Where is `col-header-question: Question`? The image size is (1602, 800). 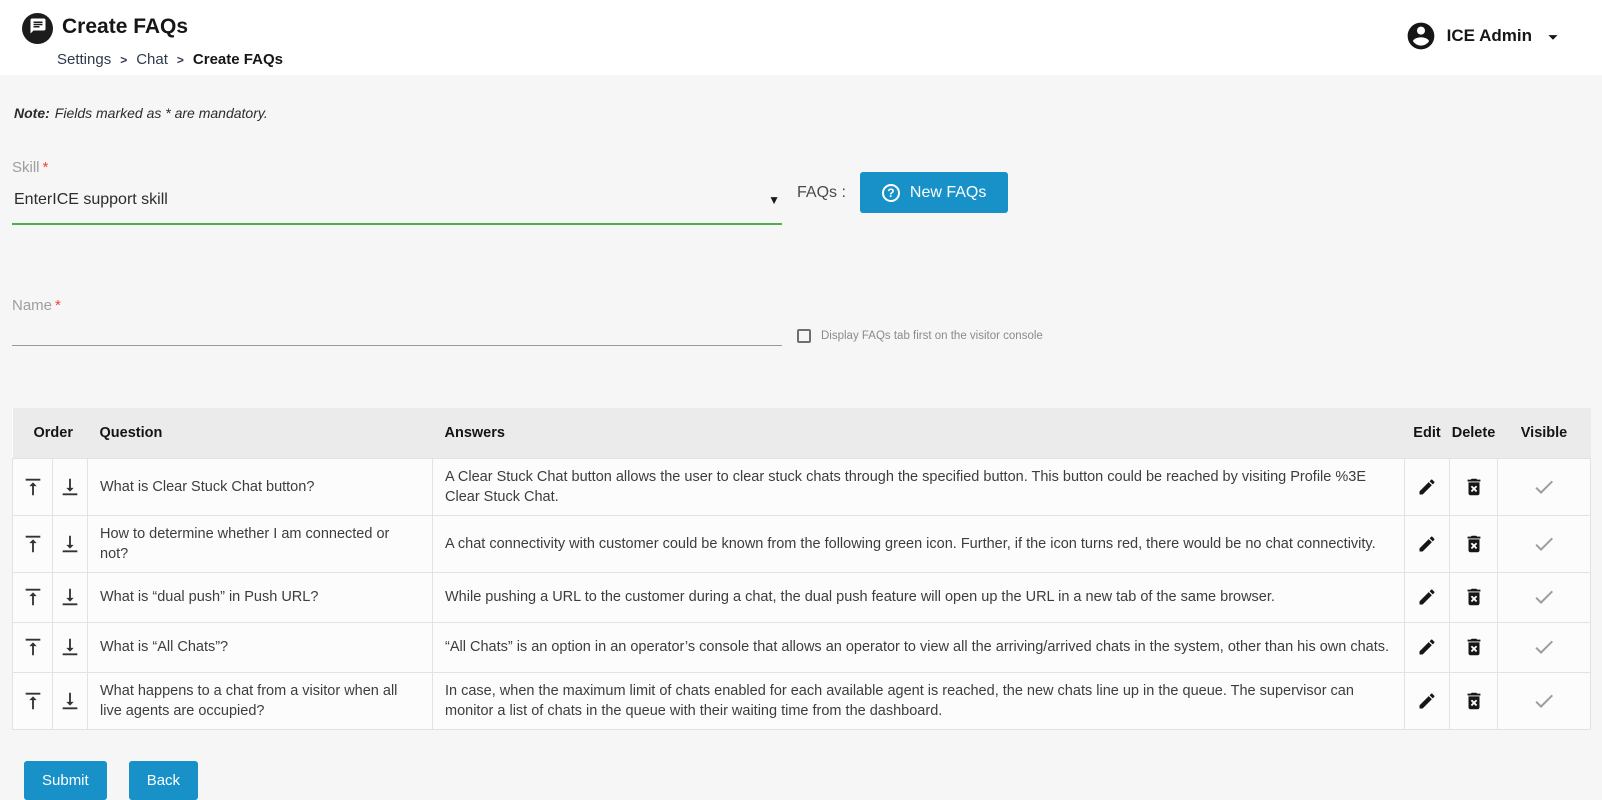 col-header-question: Question is located at coordinates (260, 433).